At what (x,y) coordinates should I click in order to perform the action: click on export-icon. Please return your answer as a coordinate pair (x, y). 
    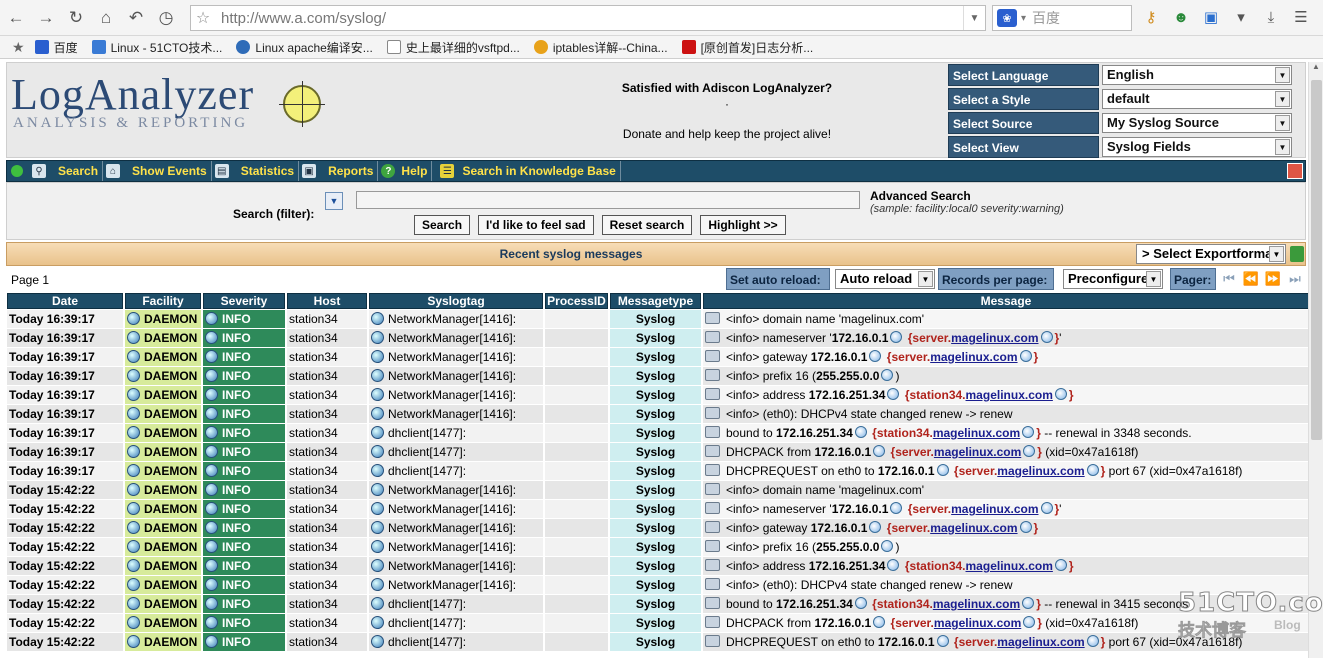
    Looking at the image, I should click on (1297, 254).